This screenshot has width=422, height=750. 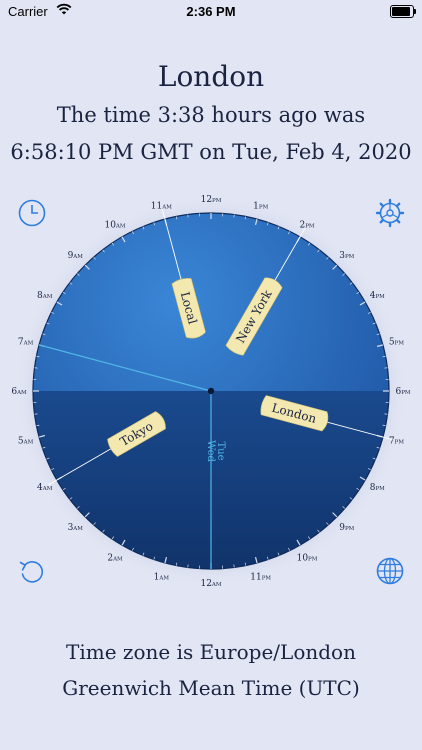 I want to click on status-bar: Carrier 2:36 PM, so click(x=211, y=12).